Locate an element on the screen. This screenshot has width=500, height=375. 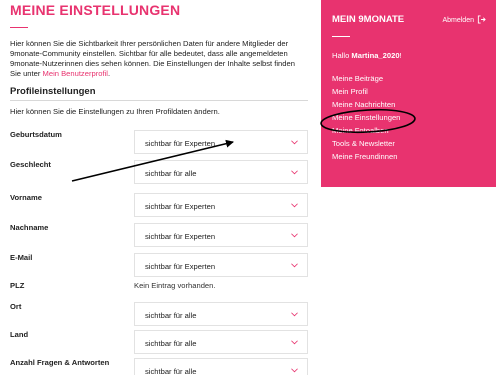
settings-row: Geburtsdatum sichtbar für Experten is located at coordinates (159, 142).